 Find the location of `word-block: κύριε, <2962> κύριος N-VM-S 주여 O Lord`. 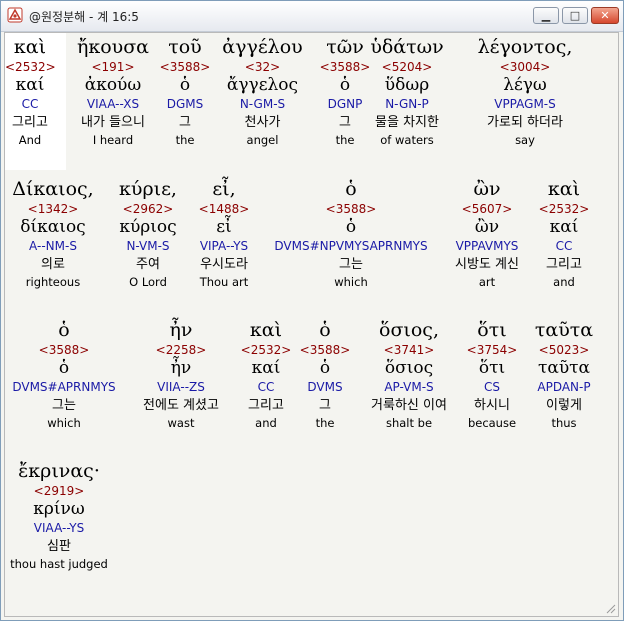

word-block: κύριε, <2962> κύριος N-VM-S 주여 O Lord is located at coordinates (148, 234).